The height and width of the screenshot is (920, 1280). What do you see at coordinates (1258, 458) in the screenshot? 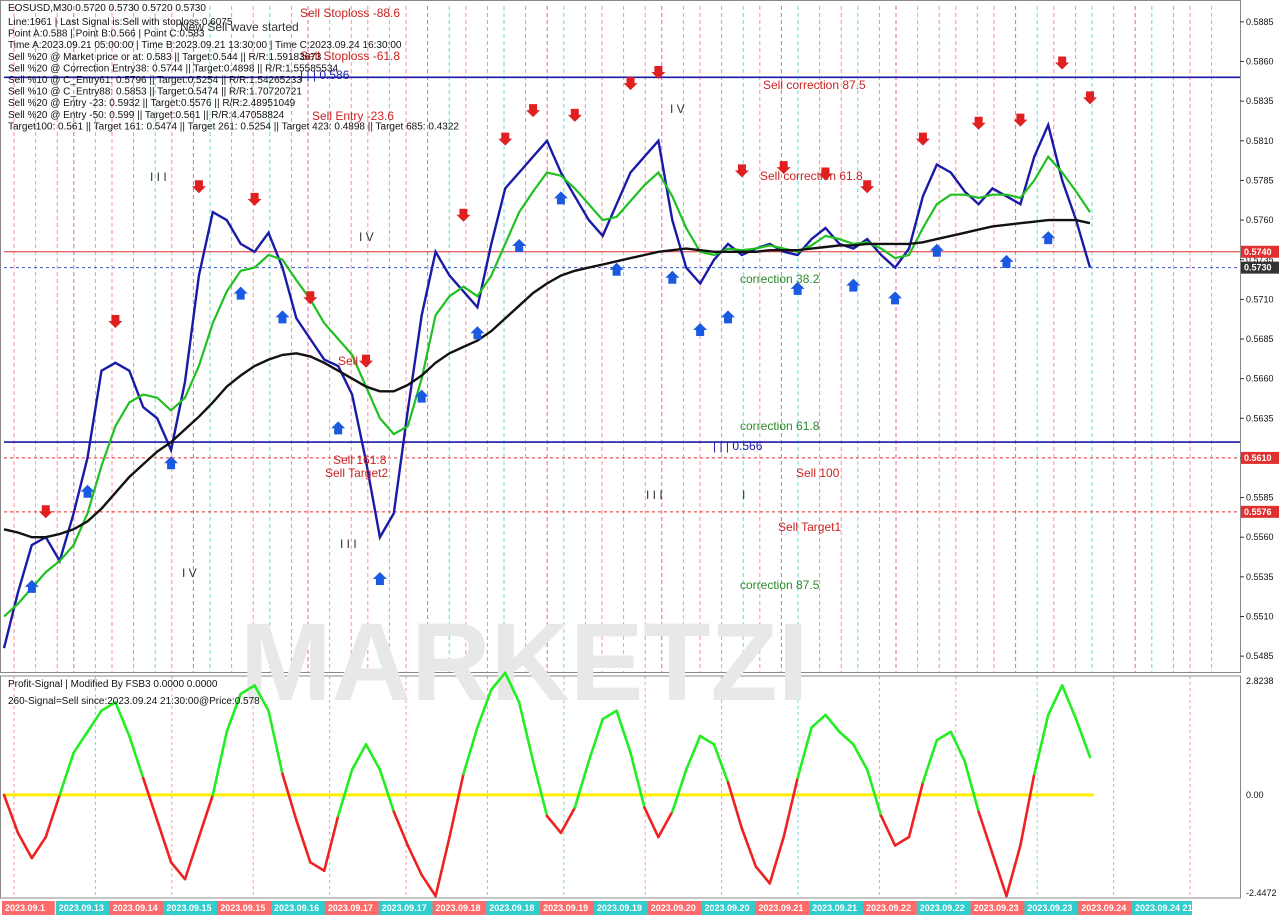
I see `price-tag-label: 0.5610` at bounding box center [1258, 458].